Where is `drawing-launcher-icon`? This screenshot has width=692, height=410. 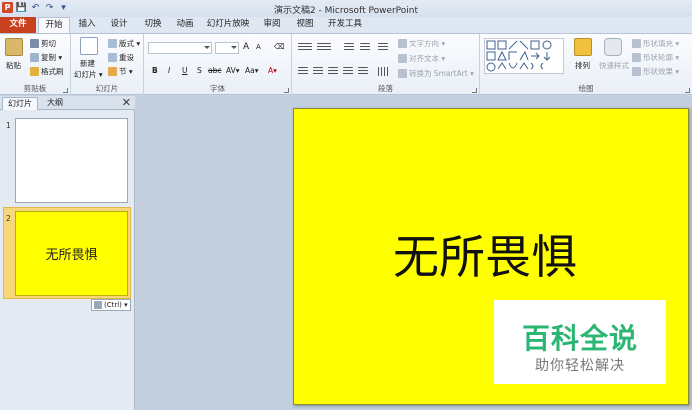
drawing-launcher-icon is located at coordinates (687, 90).